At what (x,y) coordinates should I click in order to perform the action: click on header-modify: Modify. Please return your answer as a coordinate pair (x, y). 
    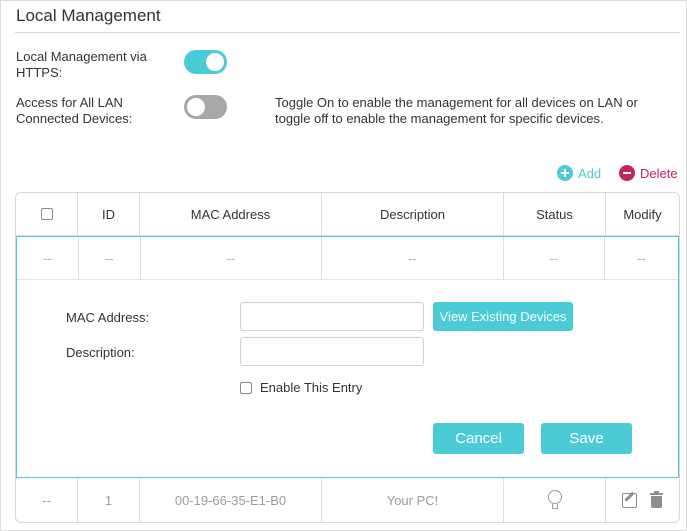
    Looking at the image, I should click on (642, 214).